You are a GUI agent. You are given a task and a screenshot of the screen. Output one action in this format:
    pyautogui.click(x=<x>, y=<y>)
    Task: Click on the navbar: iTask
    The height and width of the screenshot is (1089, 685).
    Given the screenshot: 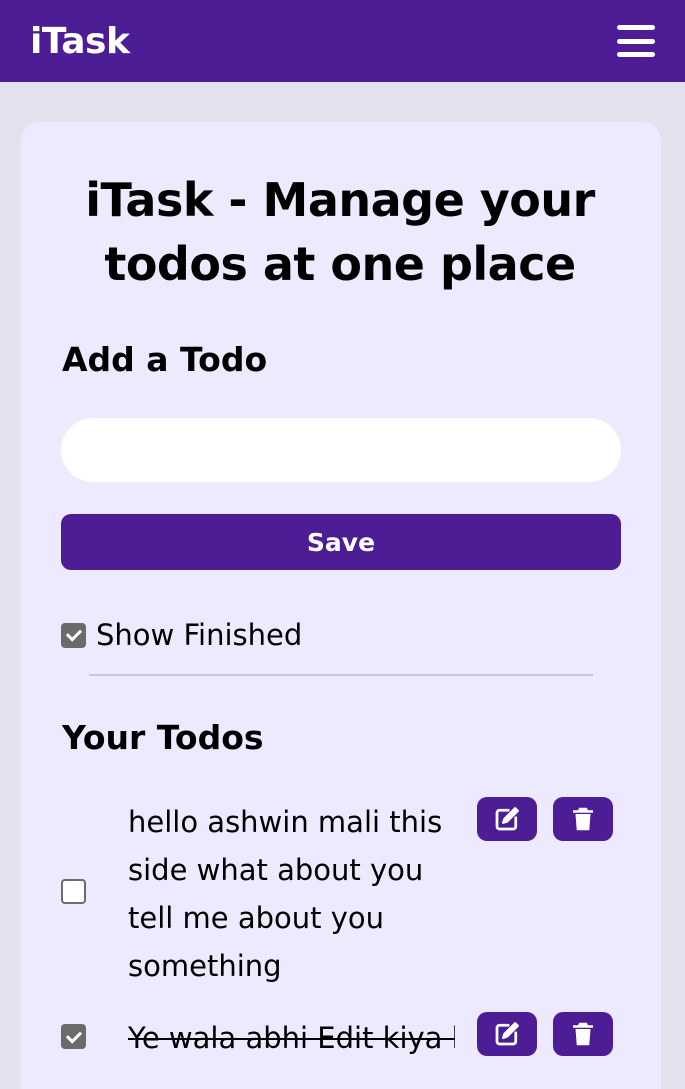 What is the action you would take?
    pyautogui.click(x=342, y=41)
    